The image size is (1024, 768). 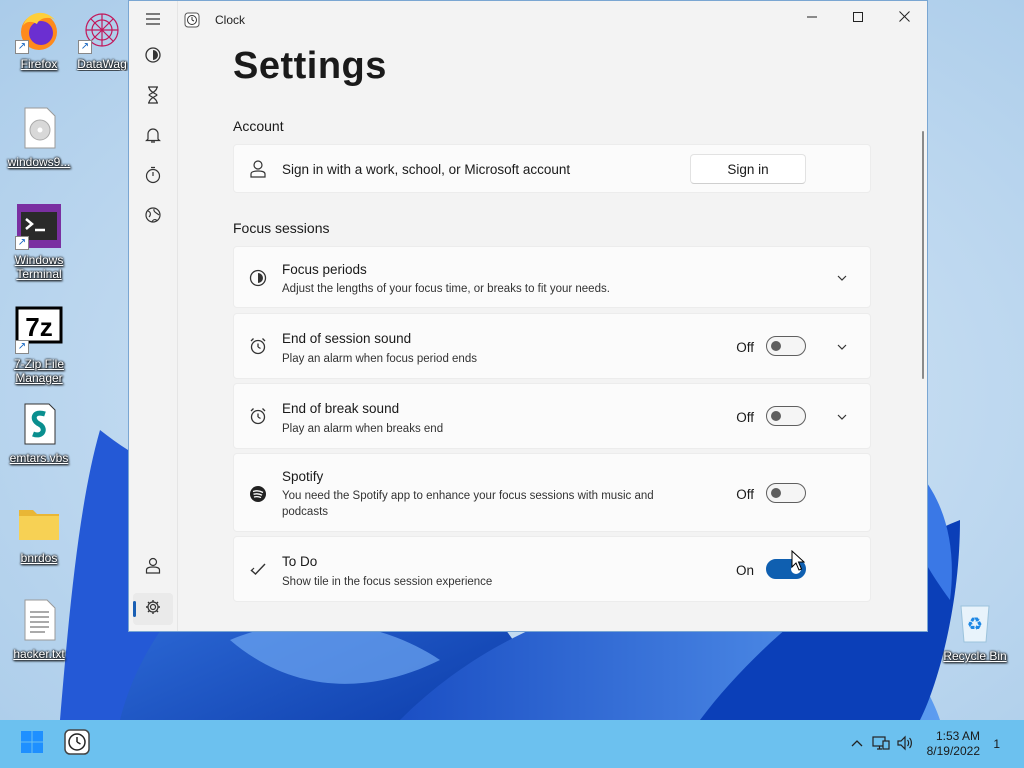 What do you see at coordinates (744, 570) in the screenshot?
I see `toggle-state-label: On` at bounding box center [744, 570].